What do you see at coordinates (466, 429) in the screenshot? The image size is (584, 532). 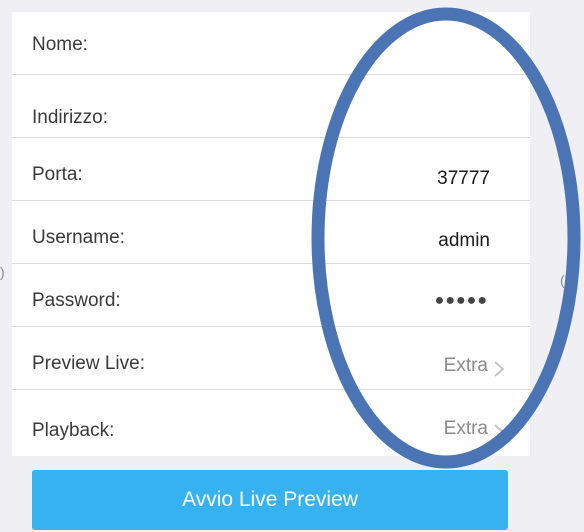 I see `playback-value: Extra` at bounding box center [466, 429].